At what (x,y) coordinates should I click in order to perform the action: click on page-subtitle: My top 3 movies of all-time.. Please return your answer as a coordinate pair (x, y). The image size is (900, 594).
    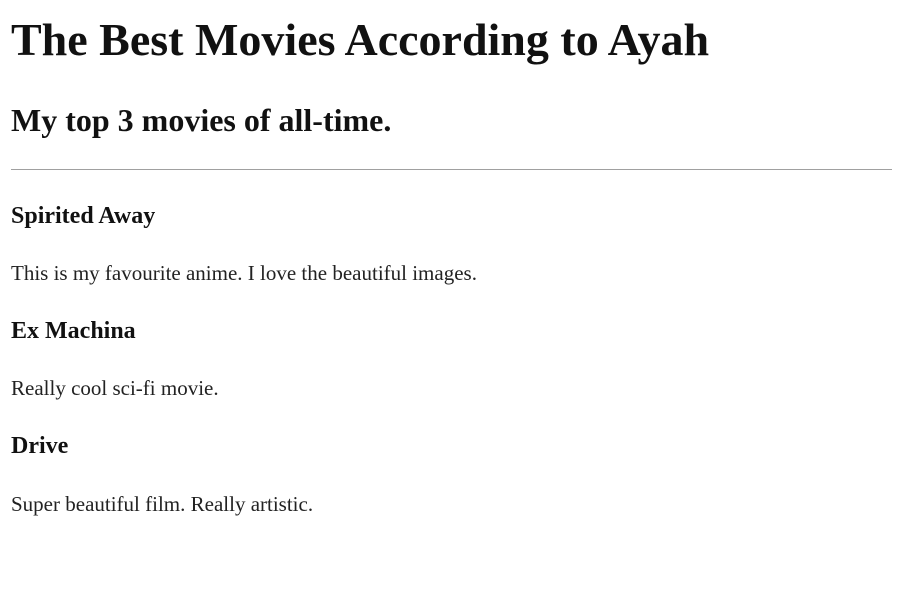
    Looking at the image, I should click on (201, 120).